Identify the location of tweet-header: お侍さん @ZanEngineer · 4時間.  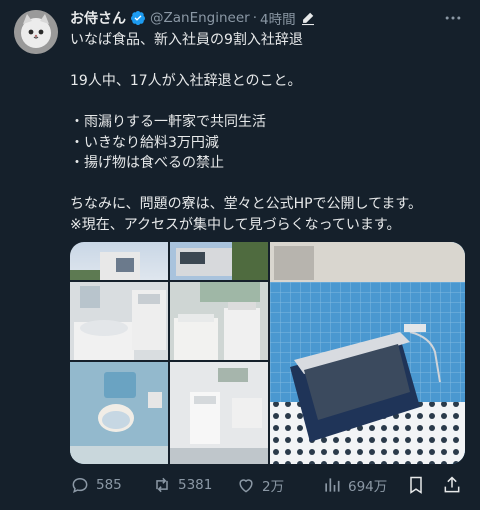
(193, 18).